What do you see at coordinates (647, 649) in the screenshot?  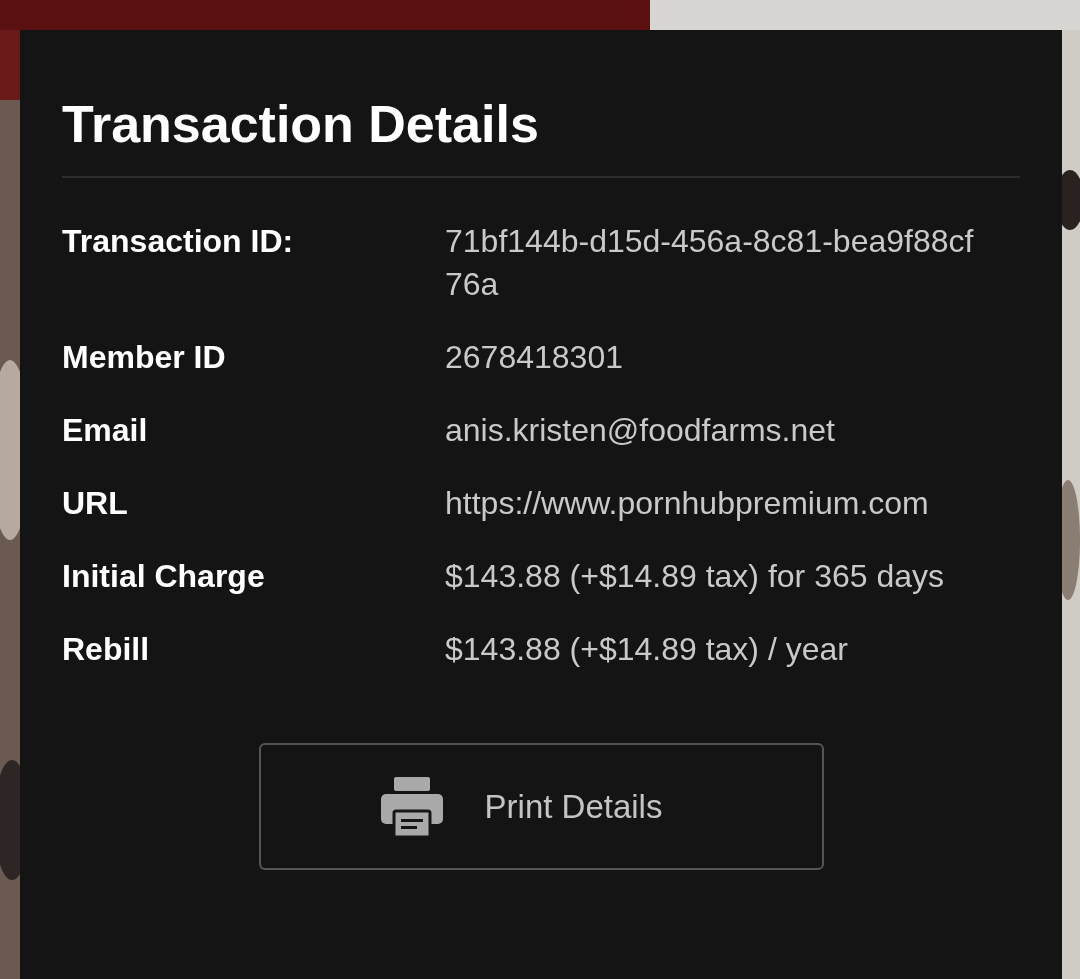 I see `field-value: $143.88 (+$14.89 tax) / year` at bounding box center [647, 649].